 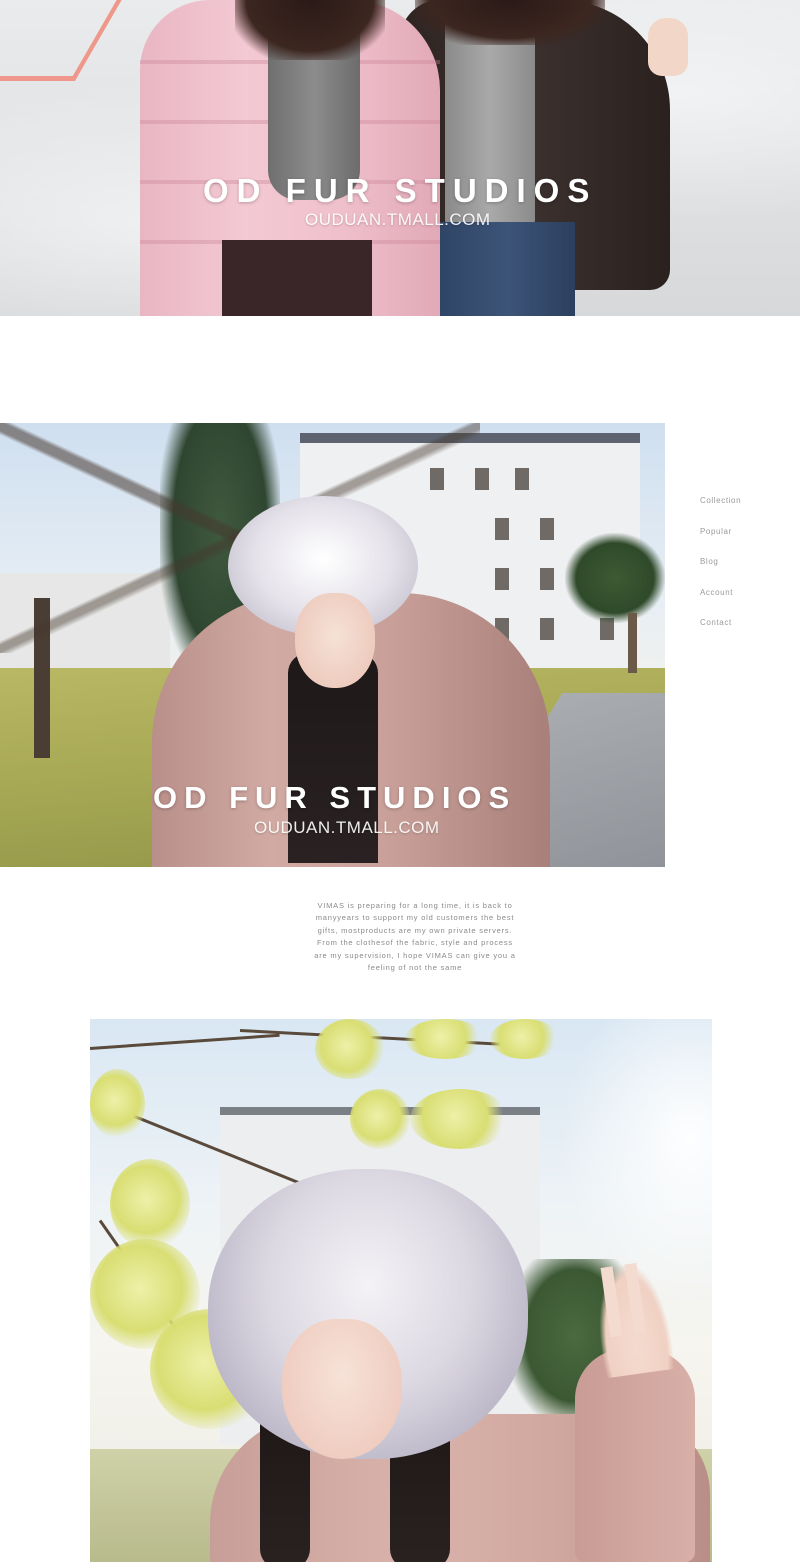 I want to click on dark-pants, so click(x=297, y=278).